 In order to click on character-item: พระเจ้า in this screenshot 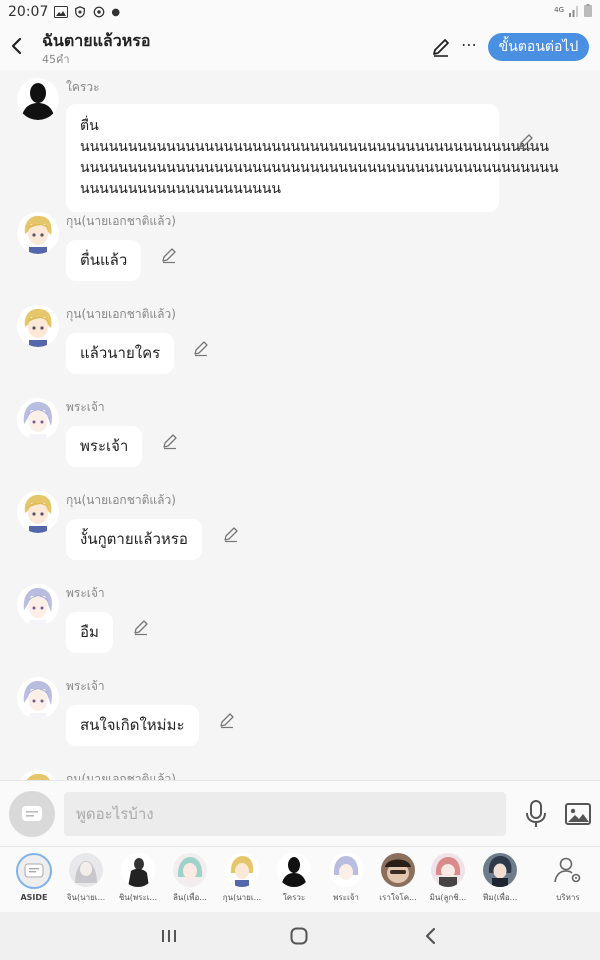, I will do `click(346, 882)`.